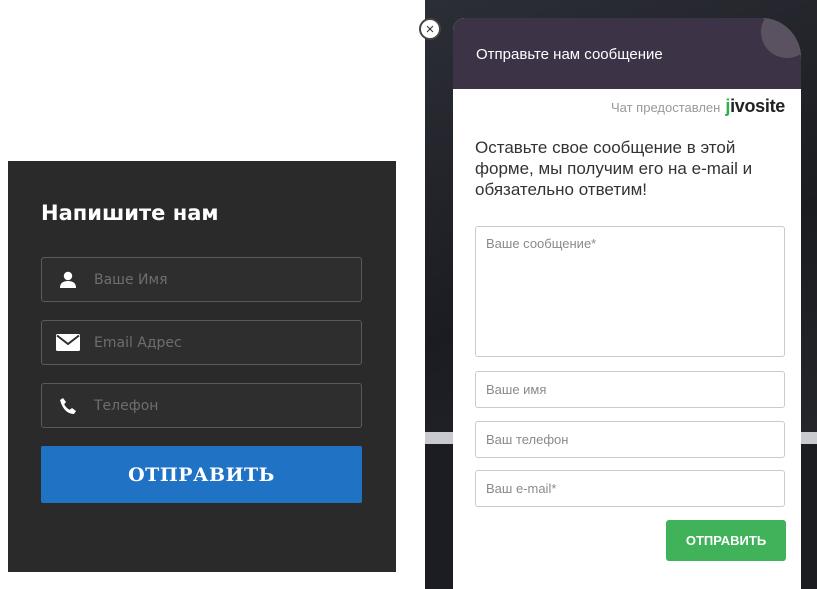 This screenshot has height=589, width=817. I want to click on email-field: Email Адрес, so click(201, 342).